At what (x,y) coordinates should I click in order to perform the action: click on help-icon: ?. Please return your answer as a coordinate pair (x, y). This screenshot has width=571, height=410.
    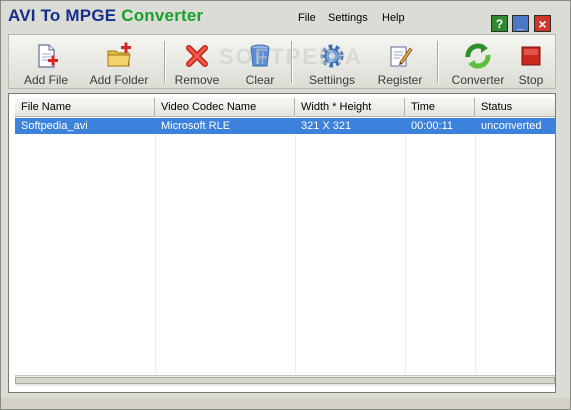
    Looking at the image, I should click on (499, 23).